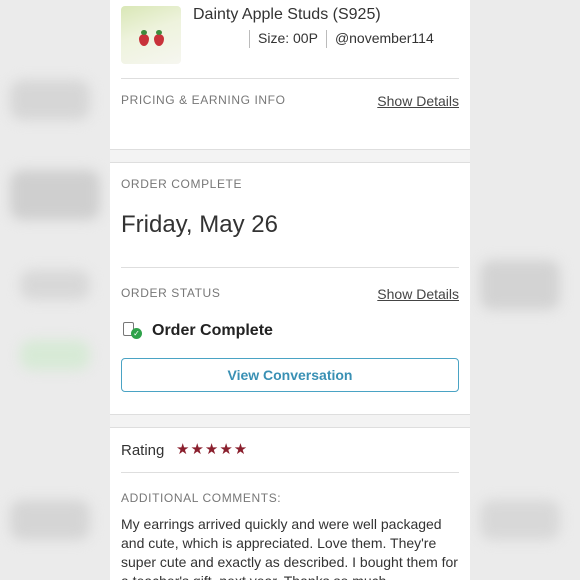 Image resolution: width=580 pixels, height=580 pixels. Describe the element at coordinates (418, 101) in the screenshot. I see `pricing-show-details-link: Show Details` at that location.